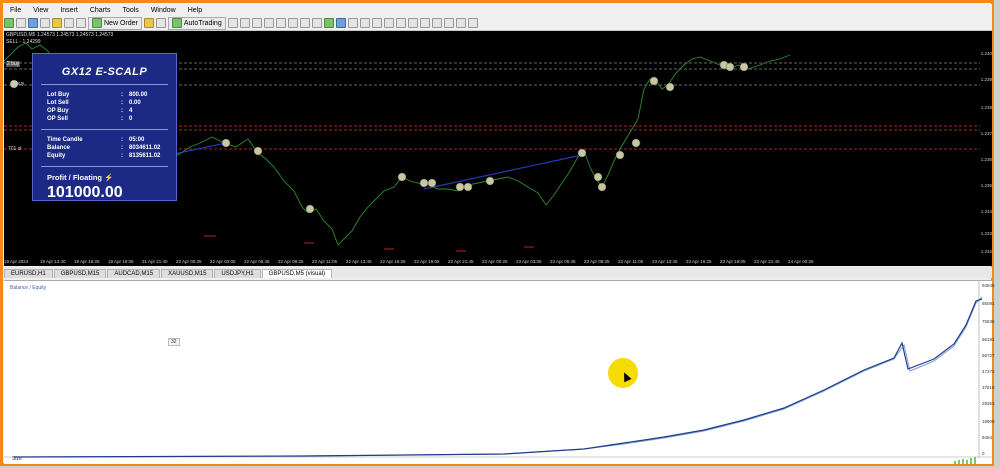 The height and width of the screenshot is (468, 1000). Describe the element at coordinates (176, 23) in the screenshot. I see `autotrading-icon` at that location.